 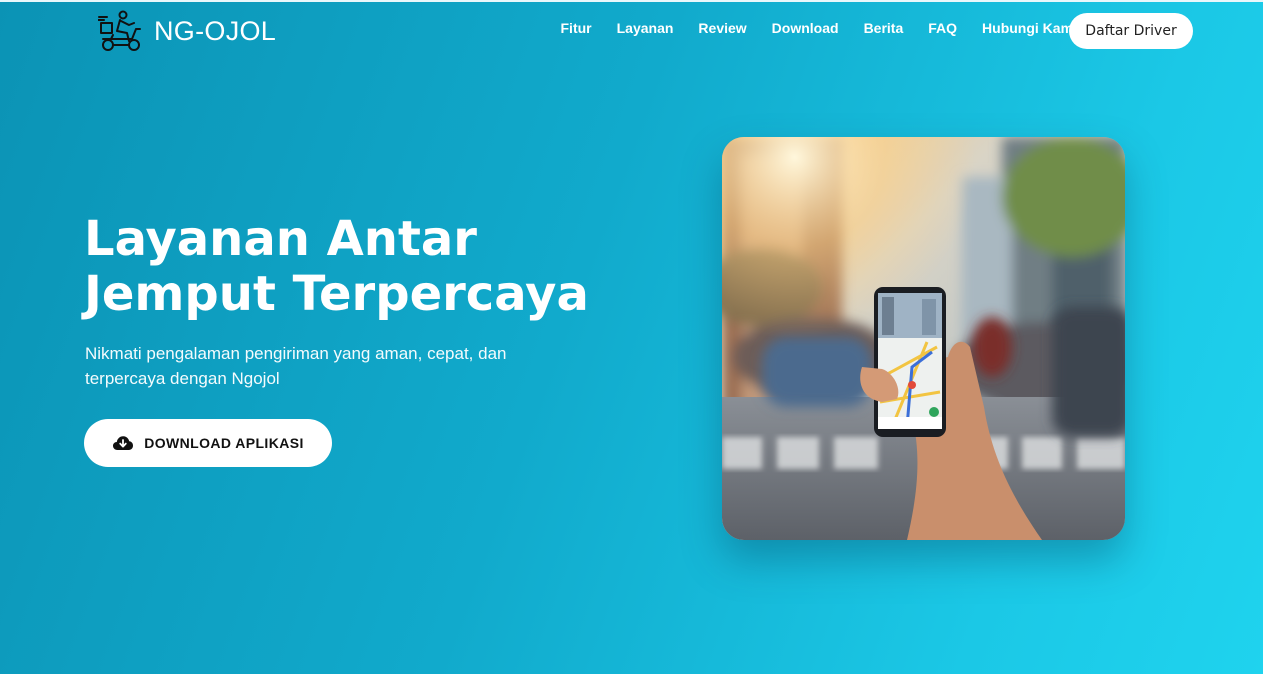 What do you see at coordinates (884, 28) in the screenshot?
I see `nav-link-berita: Berita` at bounding box center [884, 28].